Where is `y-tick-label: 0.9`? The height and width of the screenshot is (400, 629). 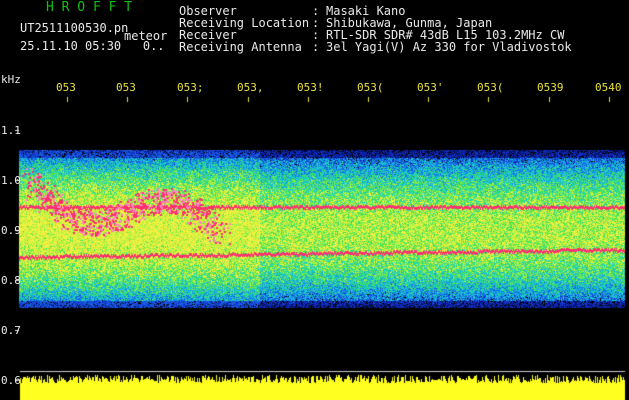
y-tick-label: 0.9 is located at coordinates (11, 230).